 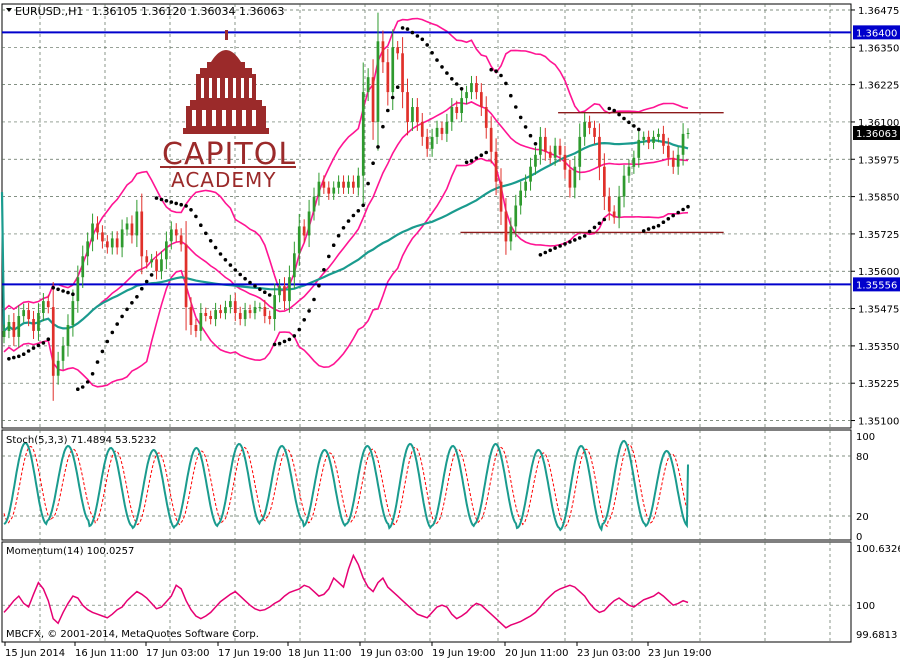 I want to click on price-label-text: 1.36063, so click(x=876, y=134).